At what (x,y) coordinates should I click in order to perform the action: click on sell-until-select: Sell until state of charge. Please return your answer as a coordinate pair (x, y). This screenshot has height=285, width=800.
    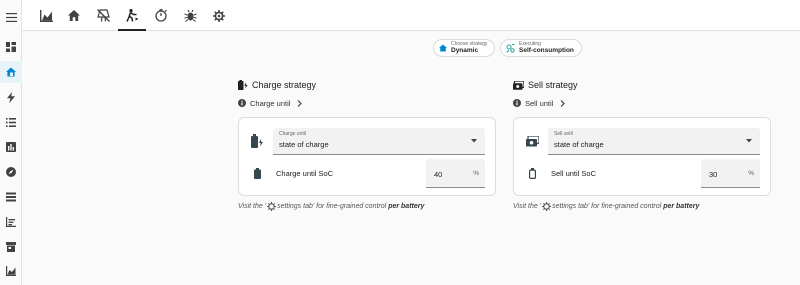
    Looking at the image, I should click on (654, 141).